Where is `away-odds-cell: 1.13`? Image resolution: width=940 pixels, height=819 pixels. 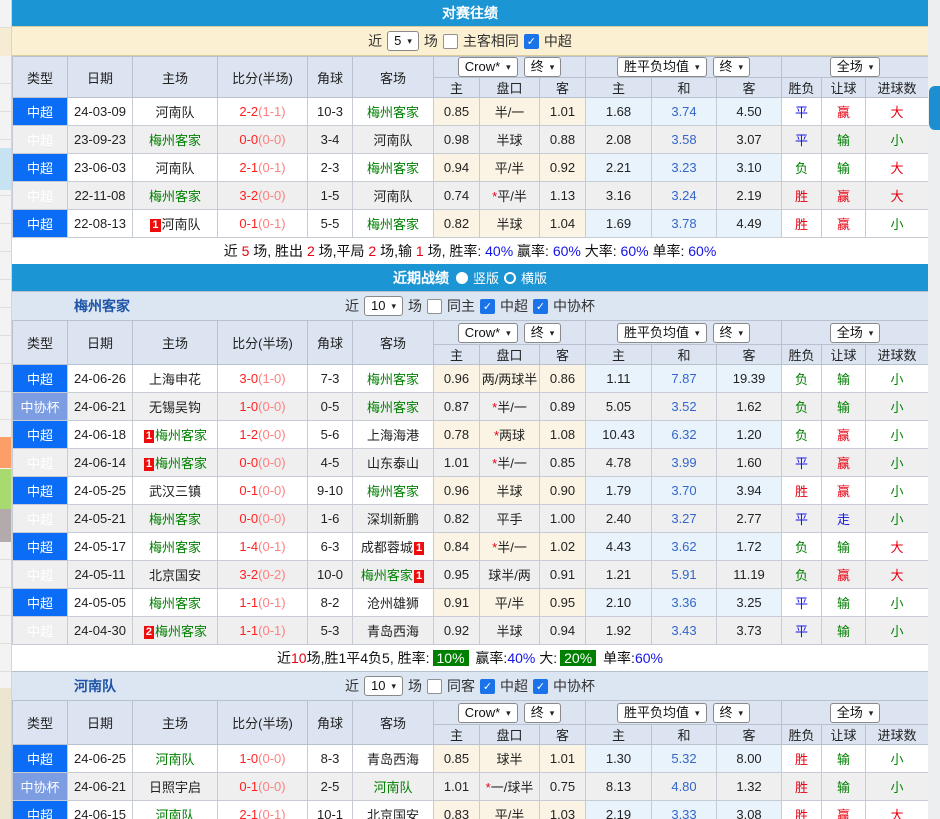 away-odds-cell: 1.13 is located at coordinates (562, 195).